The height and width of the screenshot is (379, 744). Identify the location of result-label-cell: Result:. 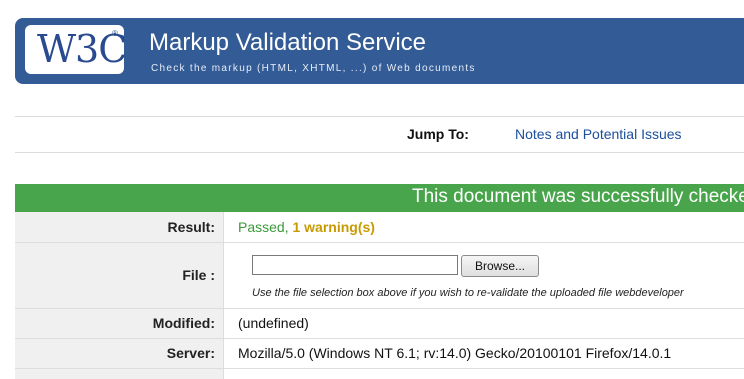
(119, 227).